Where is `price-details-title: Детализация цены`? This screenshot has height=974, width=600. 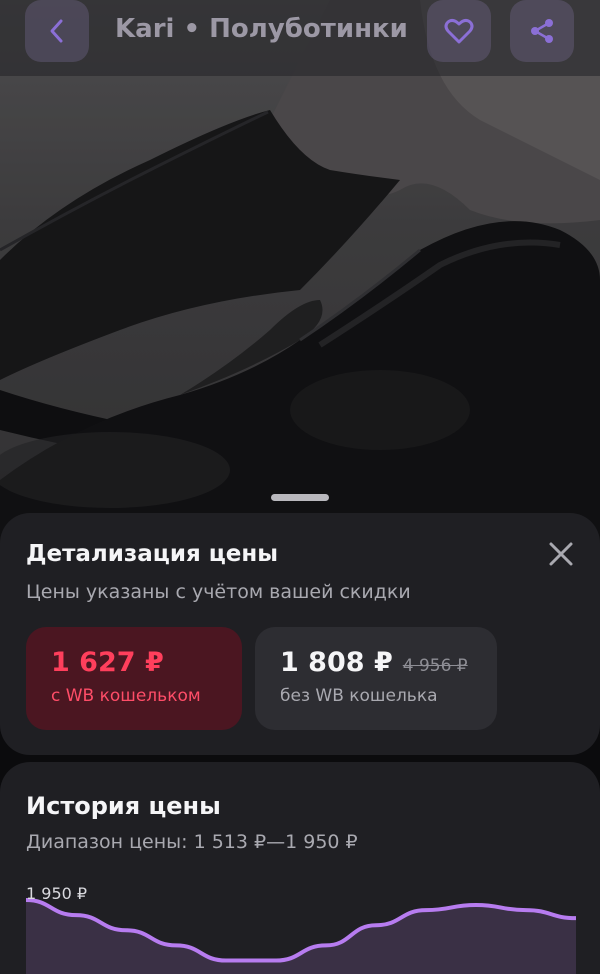
price-details-title: Детализация цены is located at coordinates (152, 554).